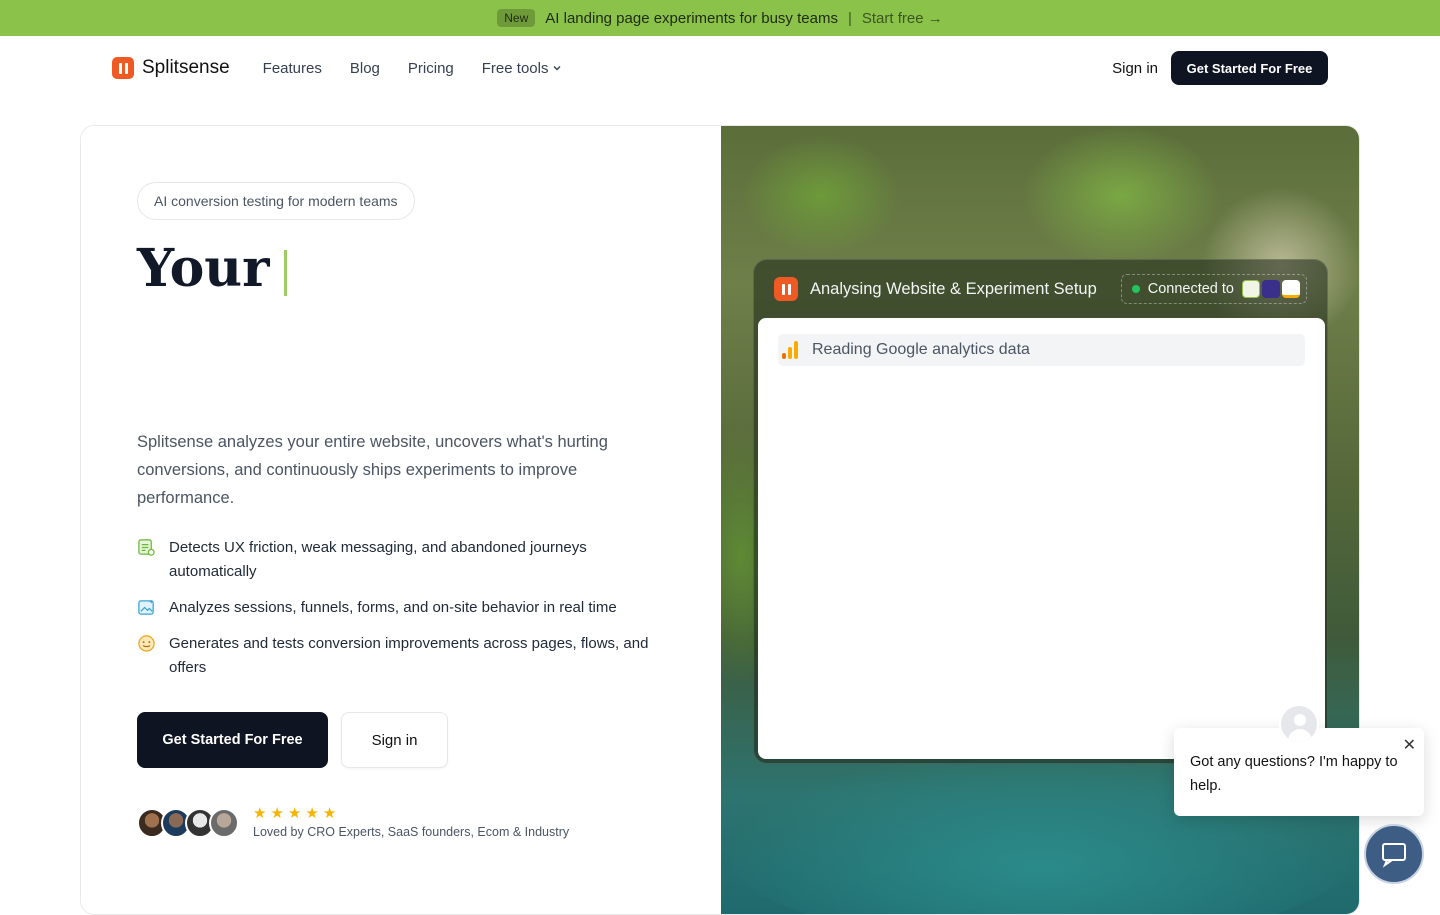  I want to click on integration-icons, so click(1271, 289).